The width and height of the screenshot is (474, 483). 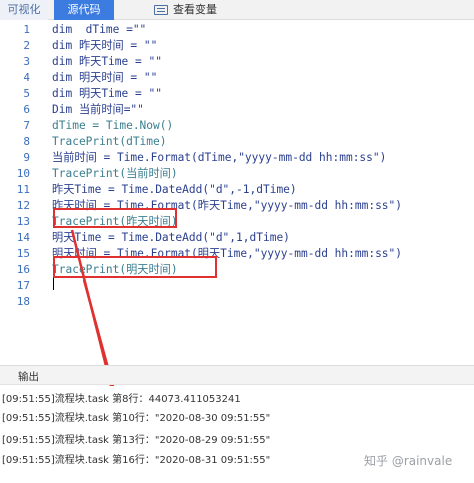 What do you see at coordinates (26, 61) in the screenshot?
I see `line-number: 3` at bounding box center [26, 61].